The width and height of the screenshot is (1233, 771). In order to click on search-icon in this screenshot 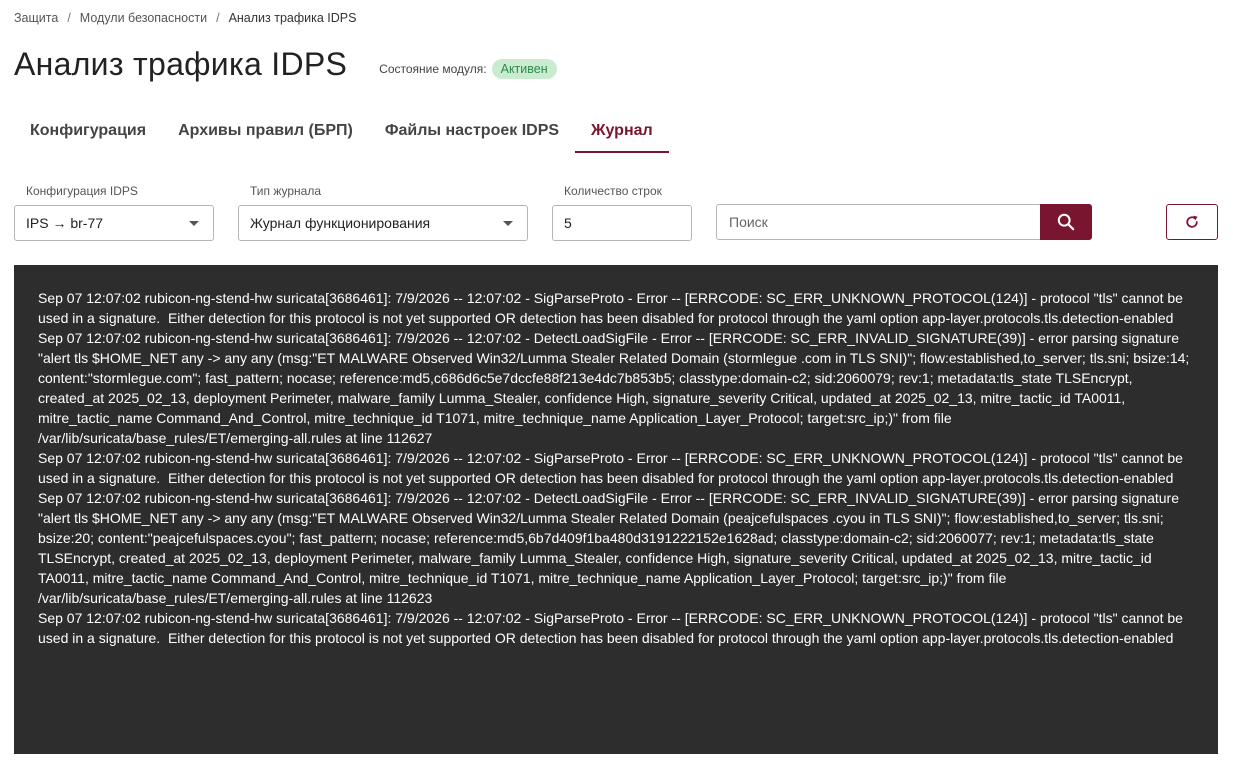, I will do `click(1066, 222)`.